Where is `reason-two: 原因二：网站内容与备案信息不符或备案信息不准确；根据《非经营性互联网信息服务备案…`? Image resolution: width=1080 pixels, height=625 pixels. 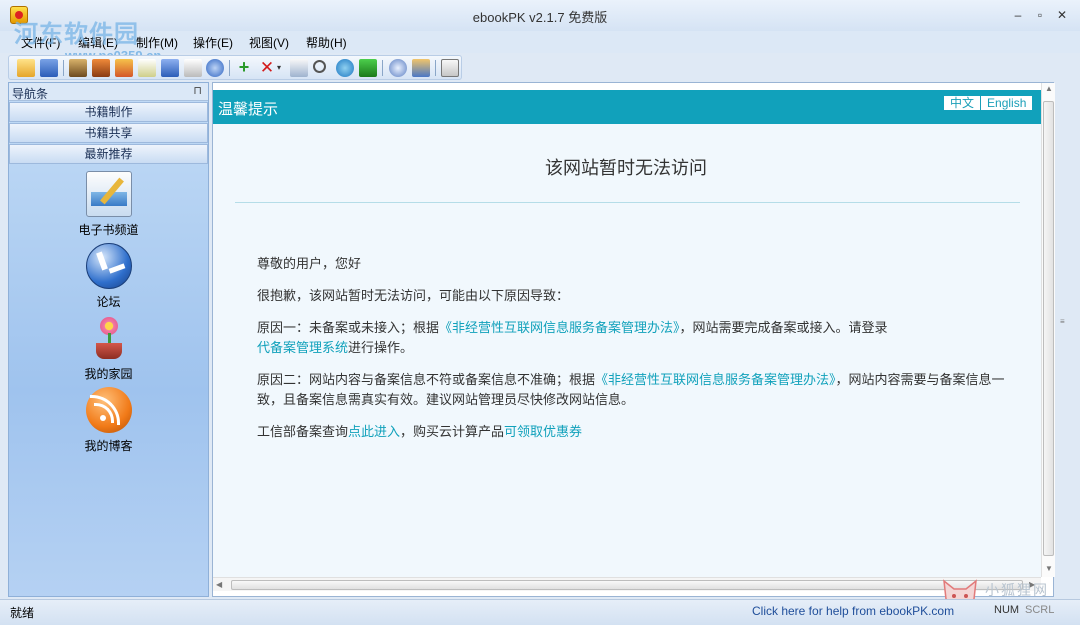 reason-two: 原因二：网站内容与备案信息不符或备案信息不准确；根据《非经营性互联网信息服务备案… is located at coordinates (637, 390).